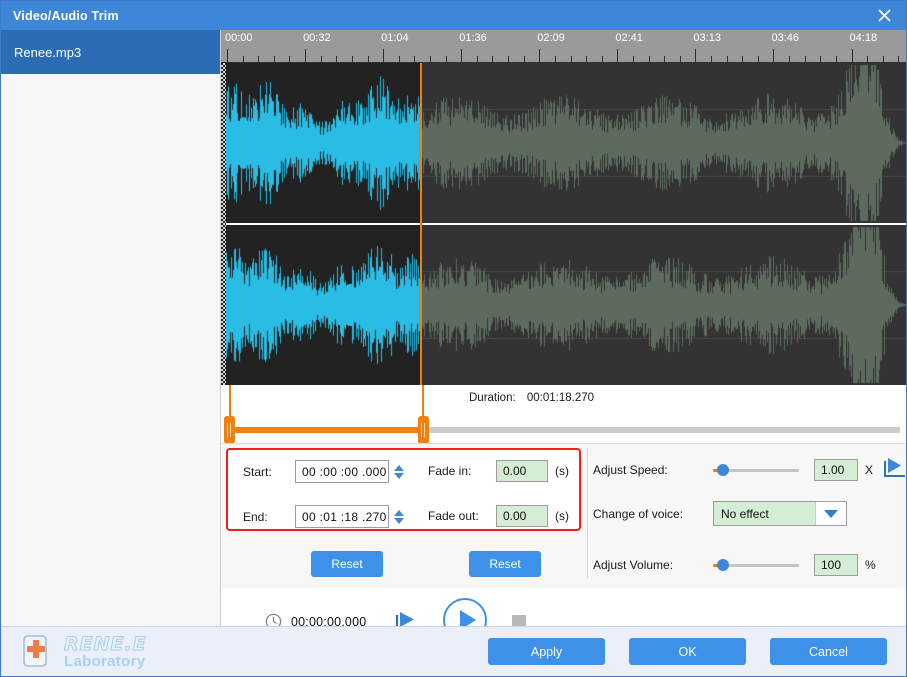 This screenshot has height=677, width=907. I want to click on adjust-volume-label: Adjust Volume:, so click(633, 565).